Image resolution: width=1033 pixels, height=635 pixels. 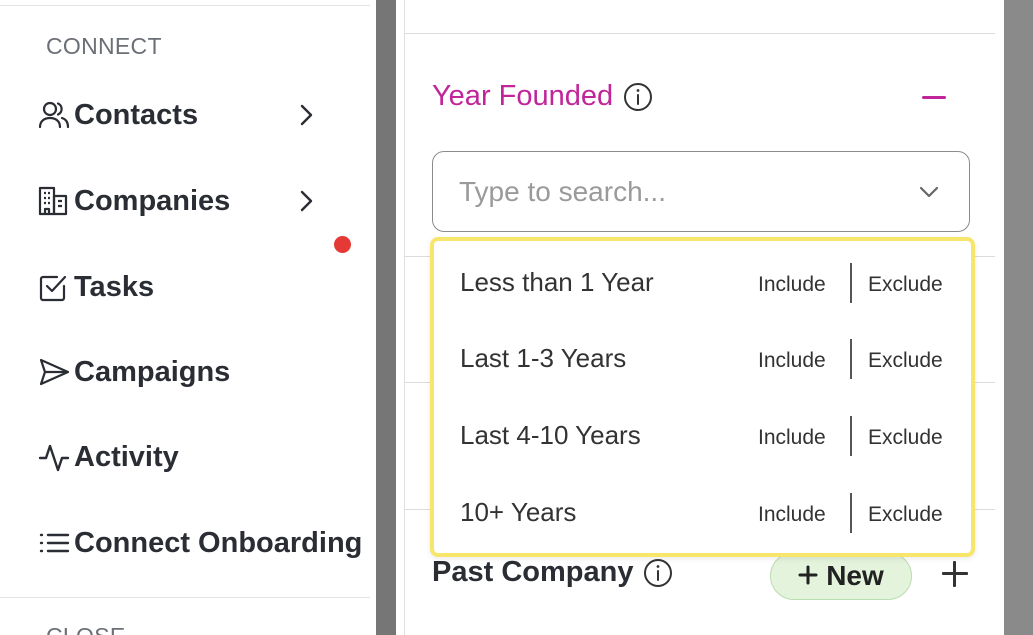 I want to click on sidebar-item-label: Contacts, so click(x=136, y=114).